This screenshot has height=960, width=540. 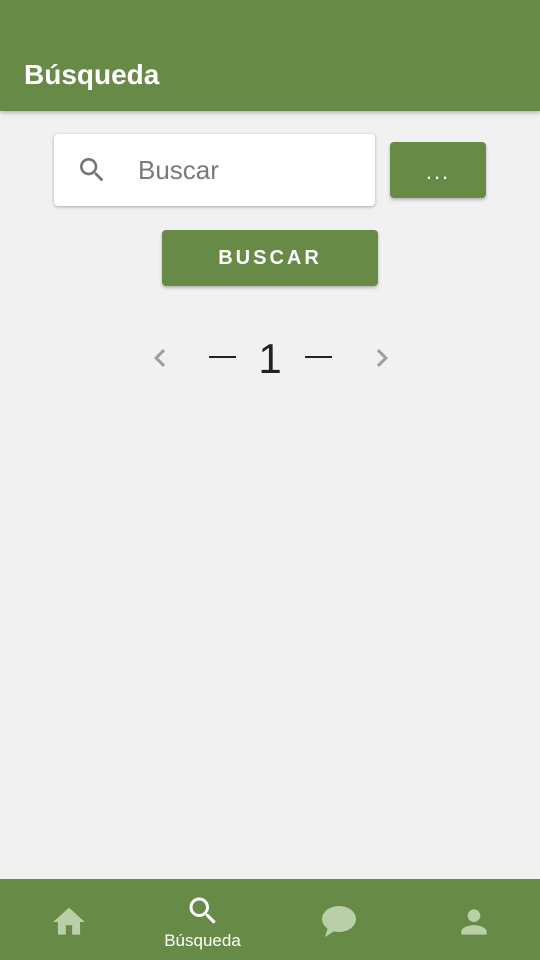 What do you see at coordinates (382, 358) in the screenshot?
I see `chevron-right-icon` at bounding box center [382, 358].